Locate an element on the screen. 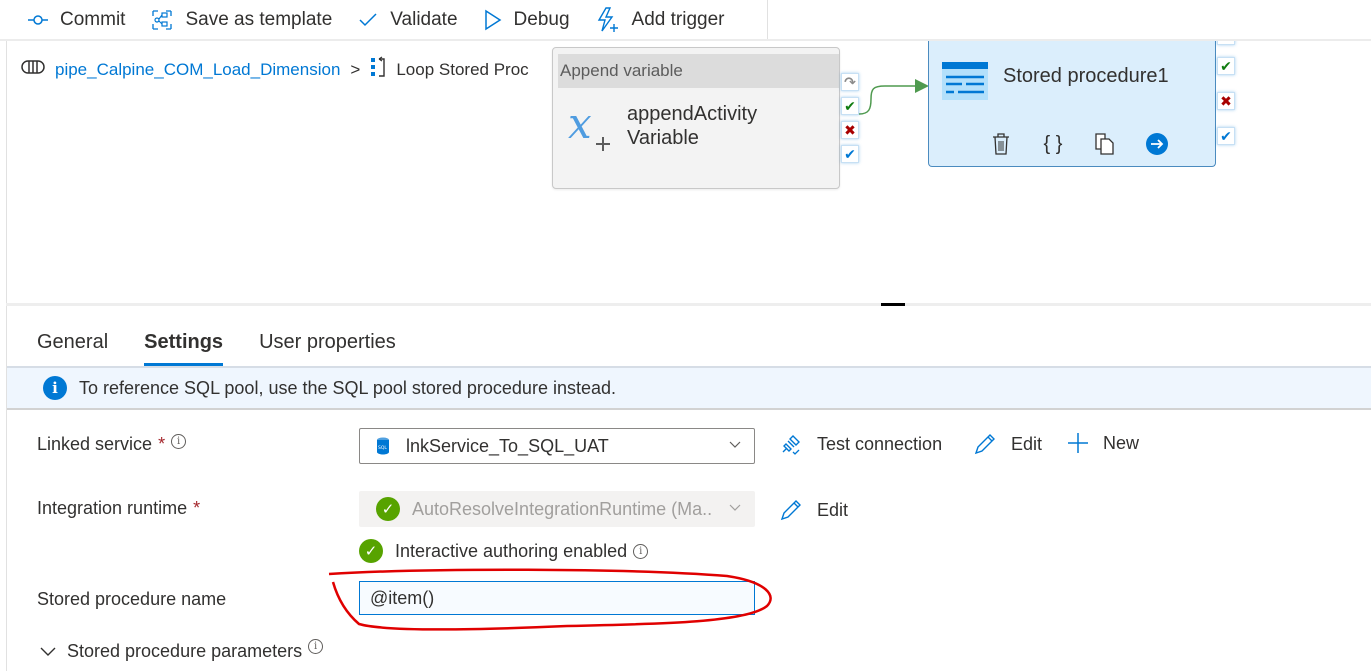  validate-label: Validate is located at coordinates (424, 19).